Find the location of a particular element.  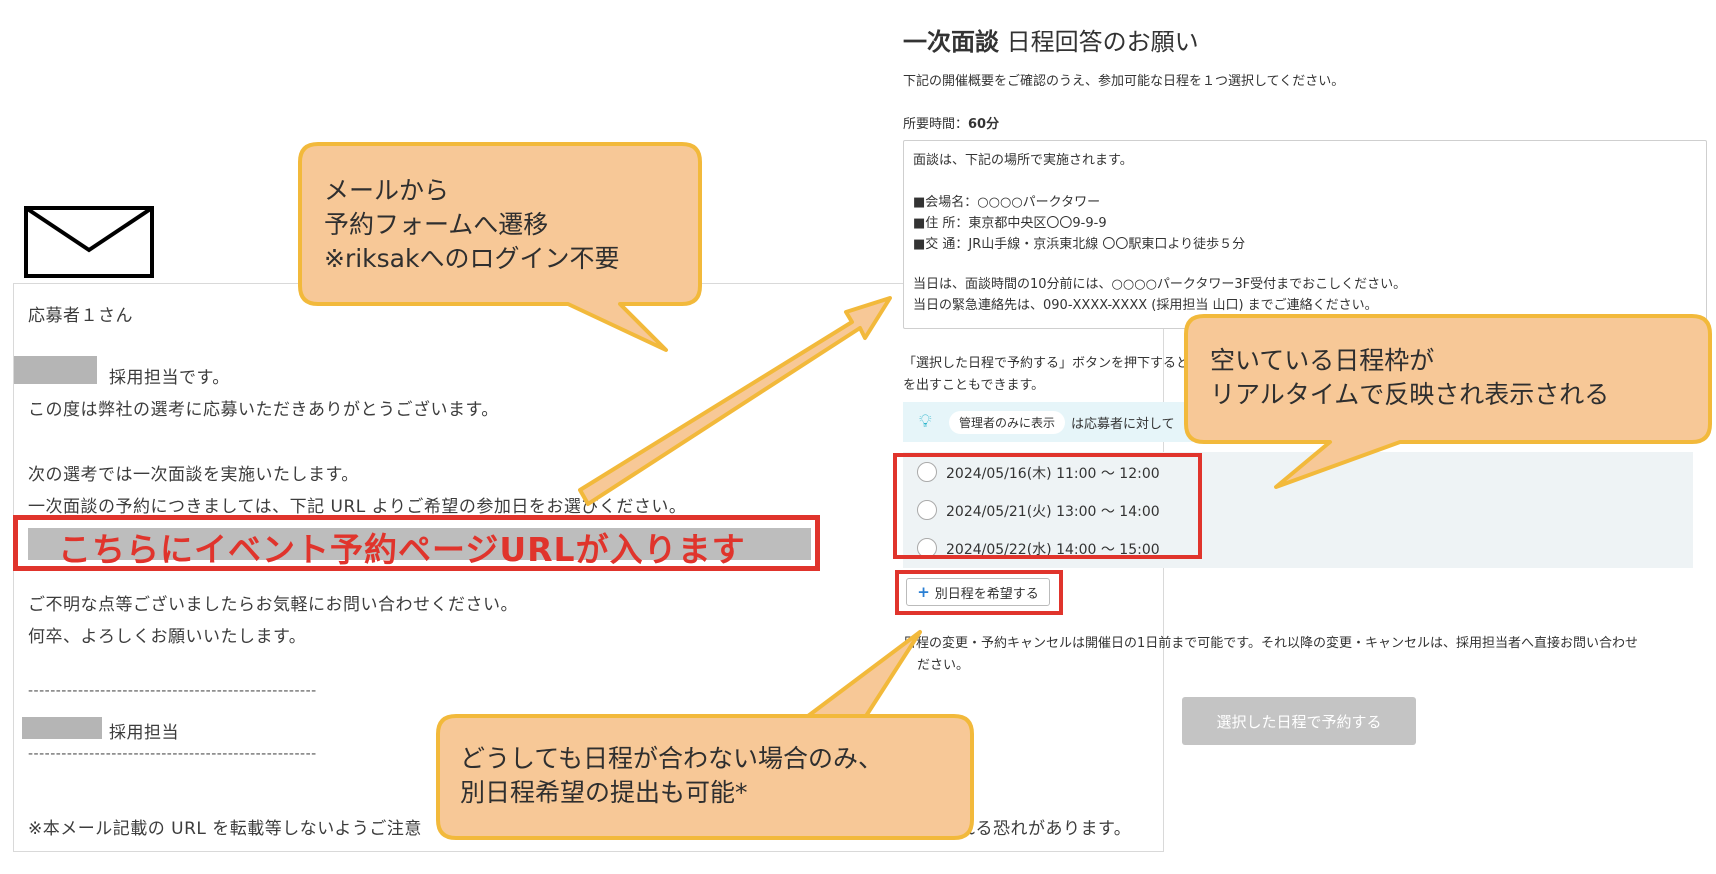

callout-line: メールから is located at coordinates (387, 190).